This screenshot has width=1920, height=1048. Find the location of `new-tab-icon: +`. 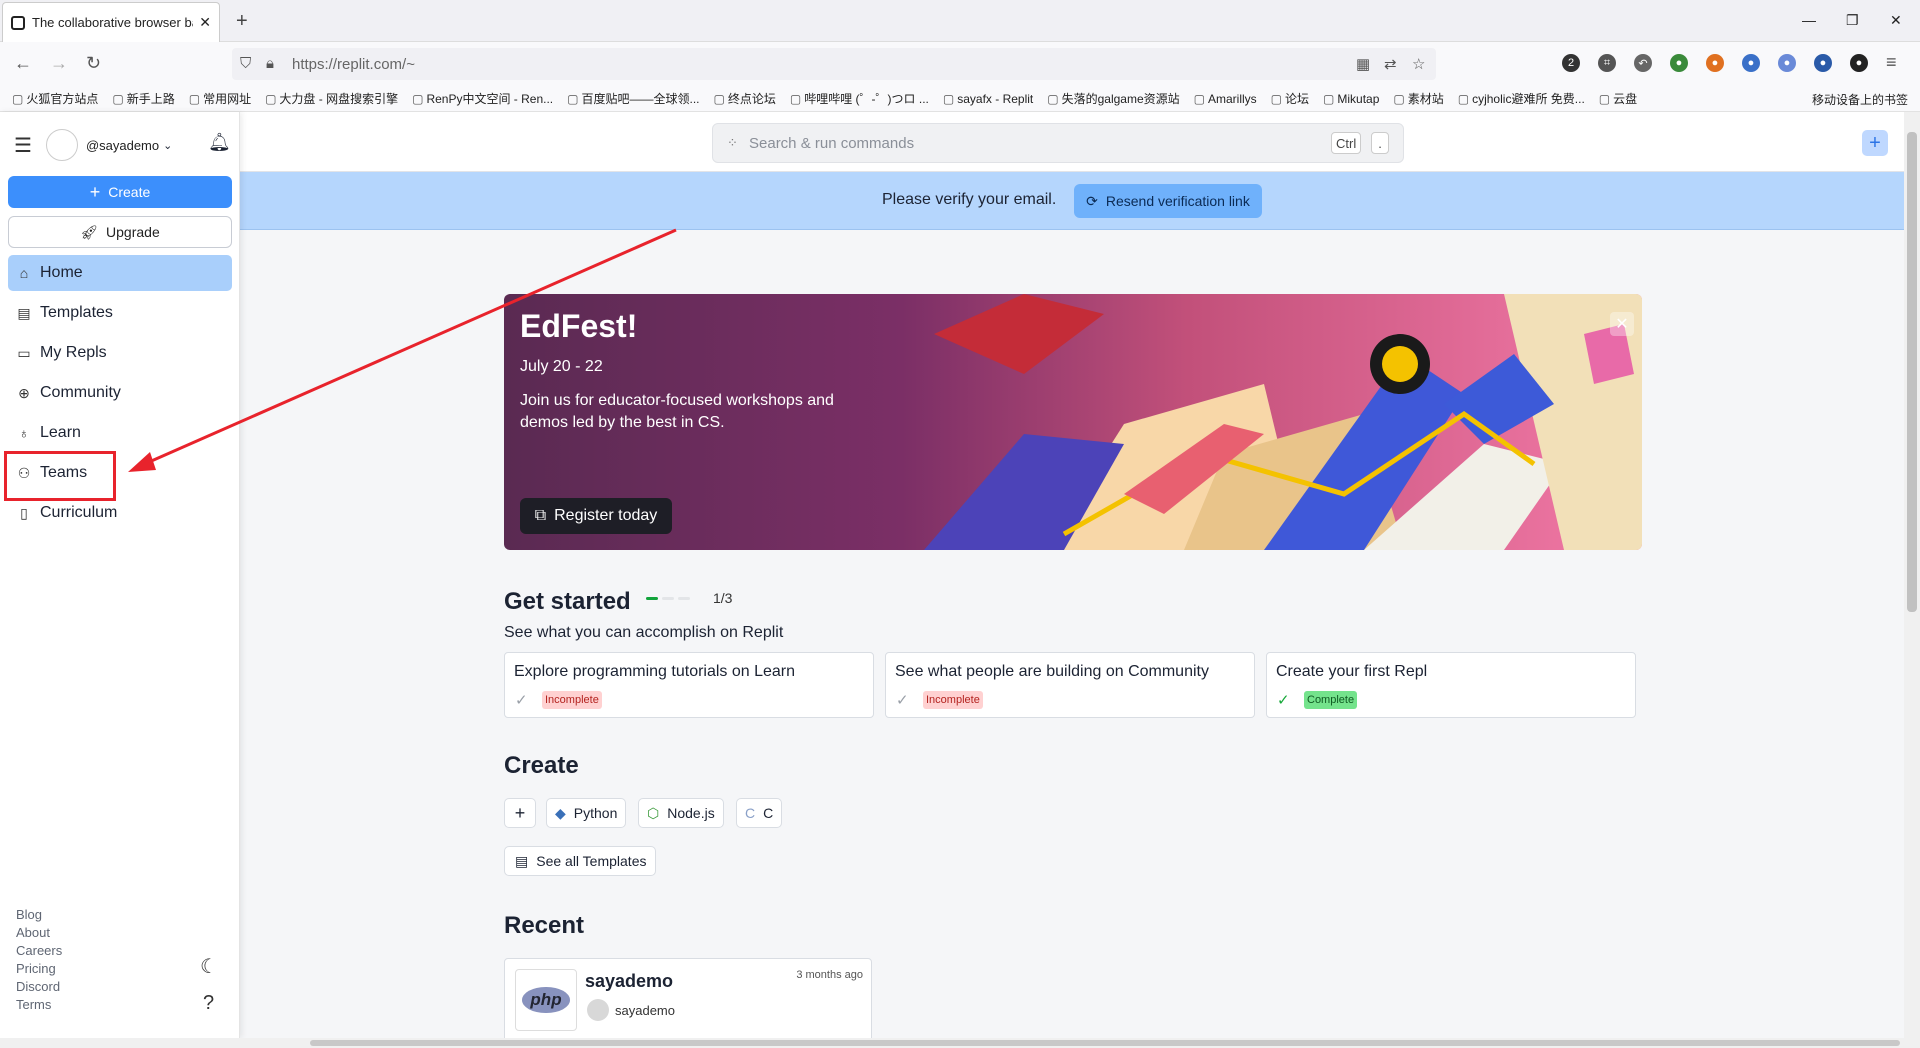

new-tab-icon: + is located at coordinates (242, 21).